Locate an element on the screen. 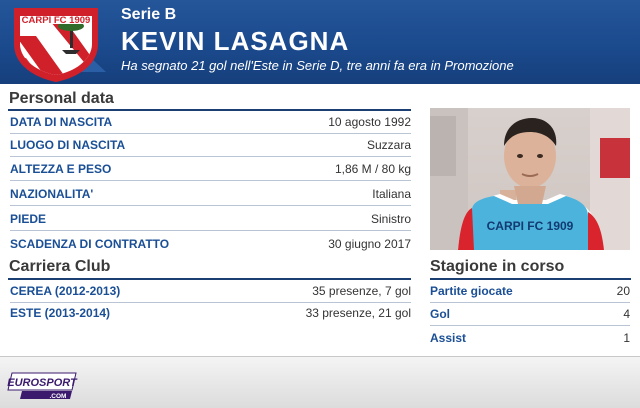 This screenshot has width=640, height=408. row-label: Partite giocate is located at coordinates (471, 291).